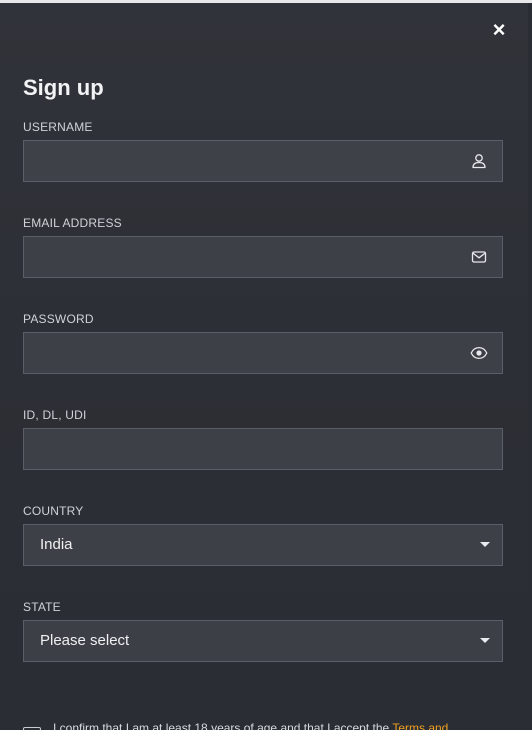 The image size is (532, 730). What do you see at coordinates (58, 319) in the screenshot?
I see `password-label: PASSWORD` at bounding box center [58, 319].